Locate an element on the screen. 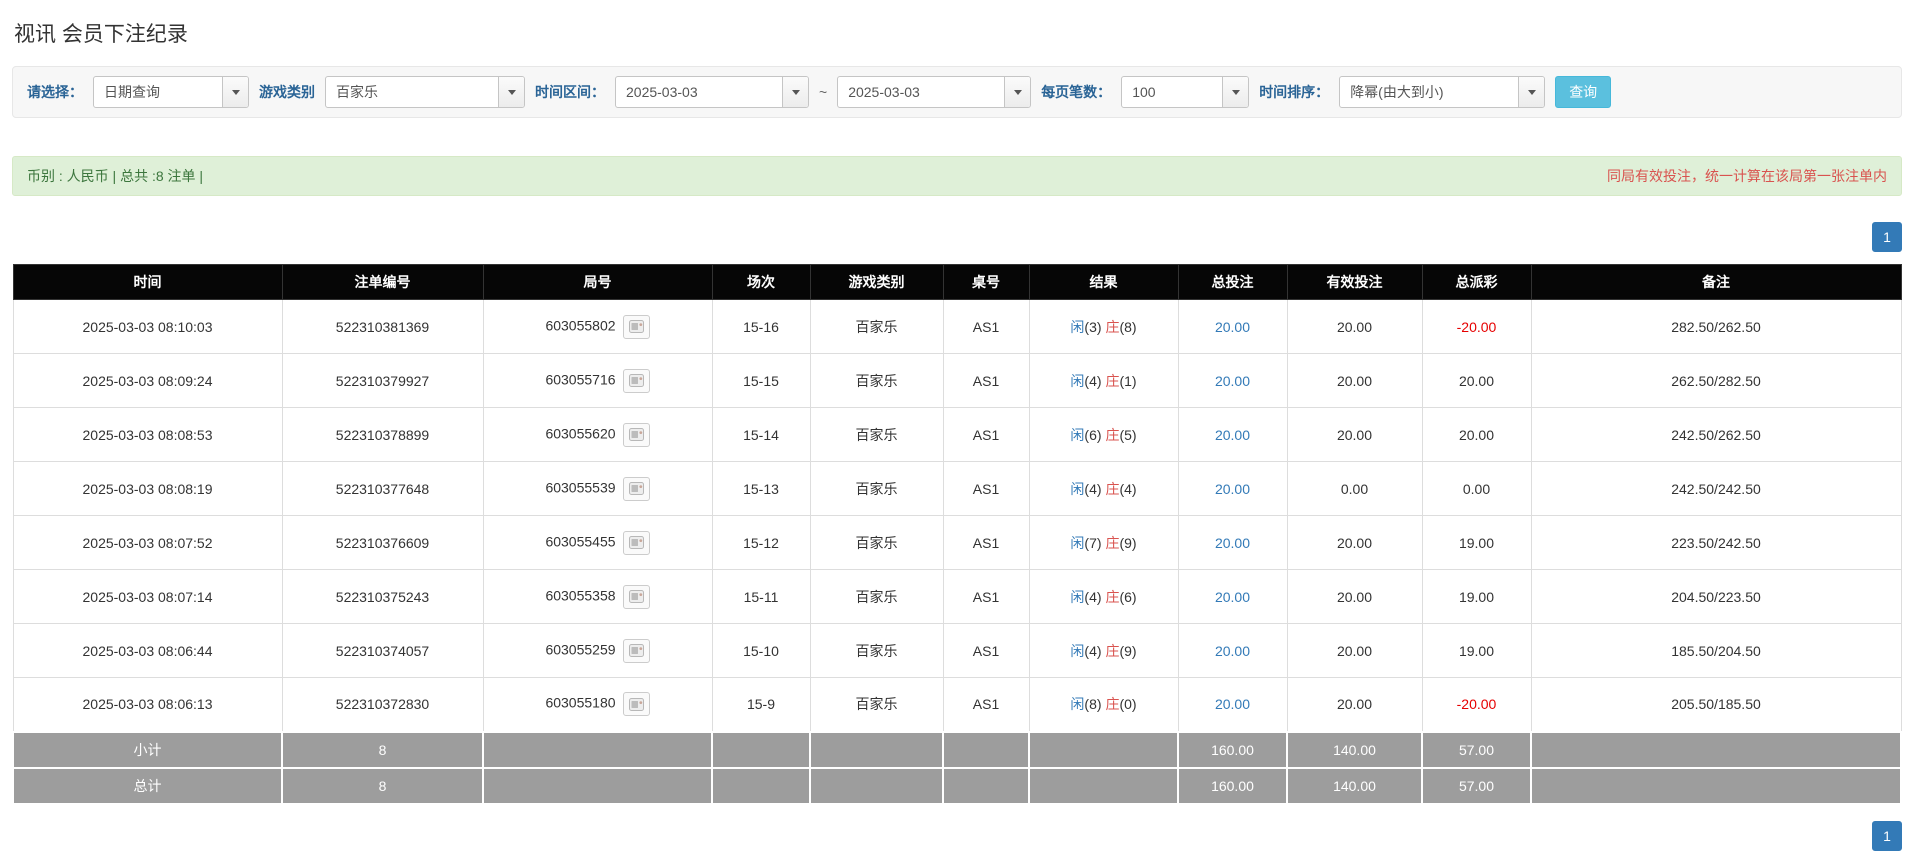 This screenshot has height=851, width=1914. result-player-score: (6) is located at coordinates (1093, 434).